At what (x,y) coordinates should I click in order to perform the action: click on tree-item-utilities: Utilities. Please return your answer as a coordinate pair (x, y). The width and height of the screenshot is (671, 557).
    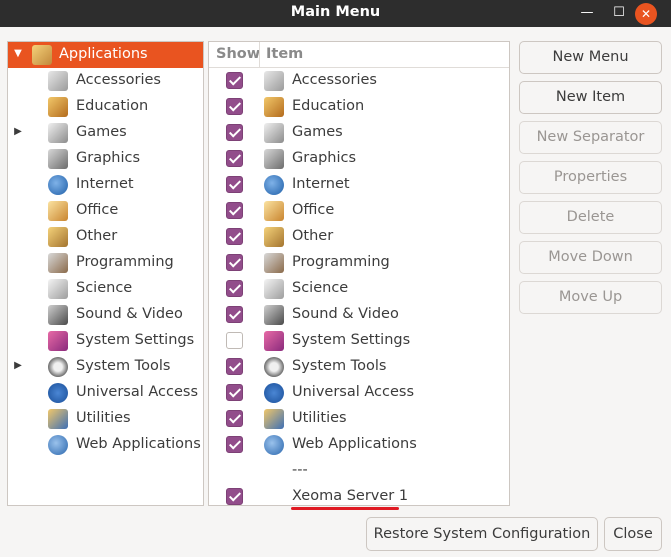
    Looking at the image, I should click on (105, 419).